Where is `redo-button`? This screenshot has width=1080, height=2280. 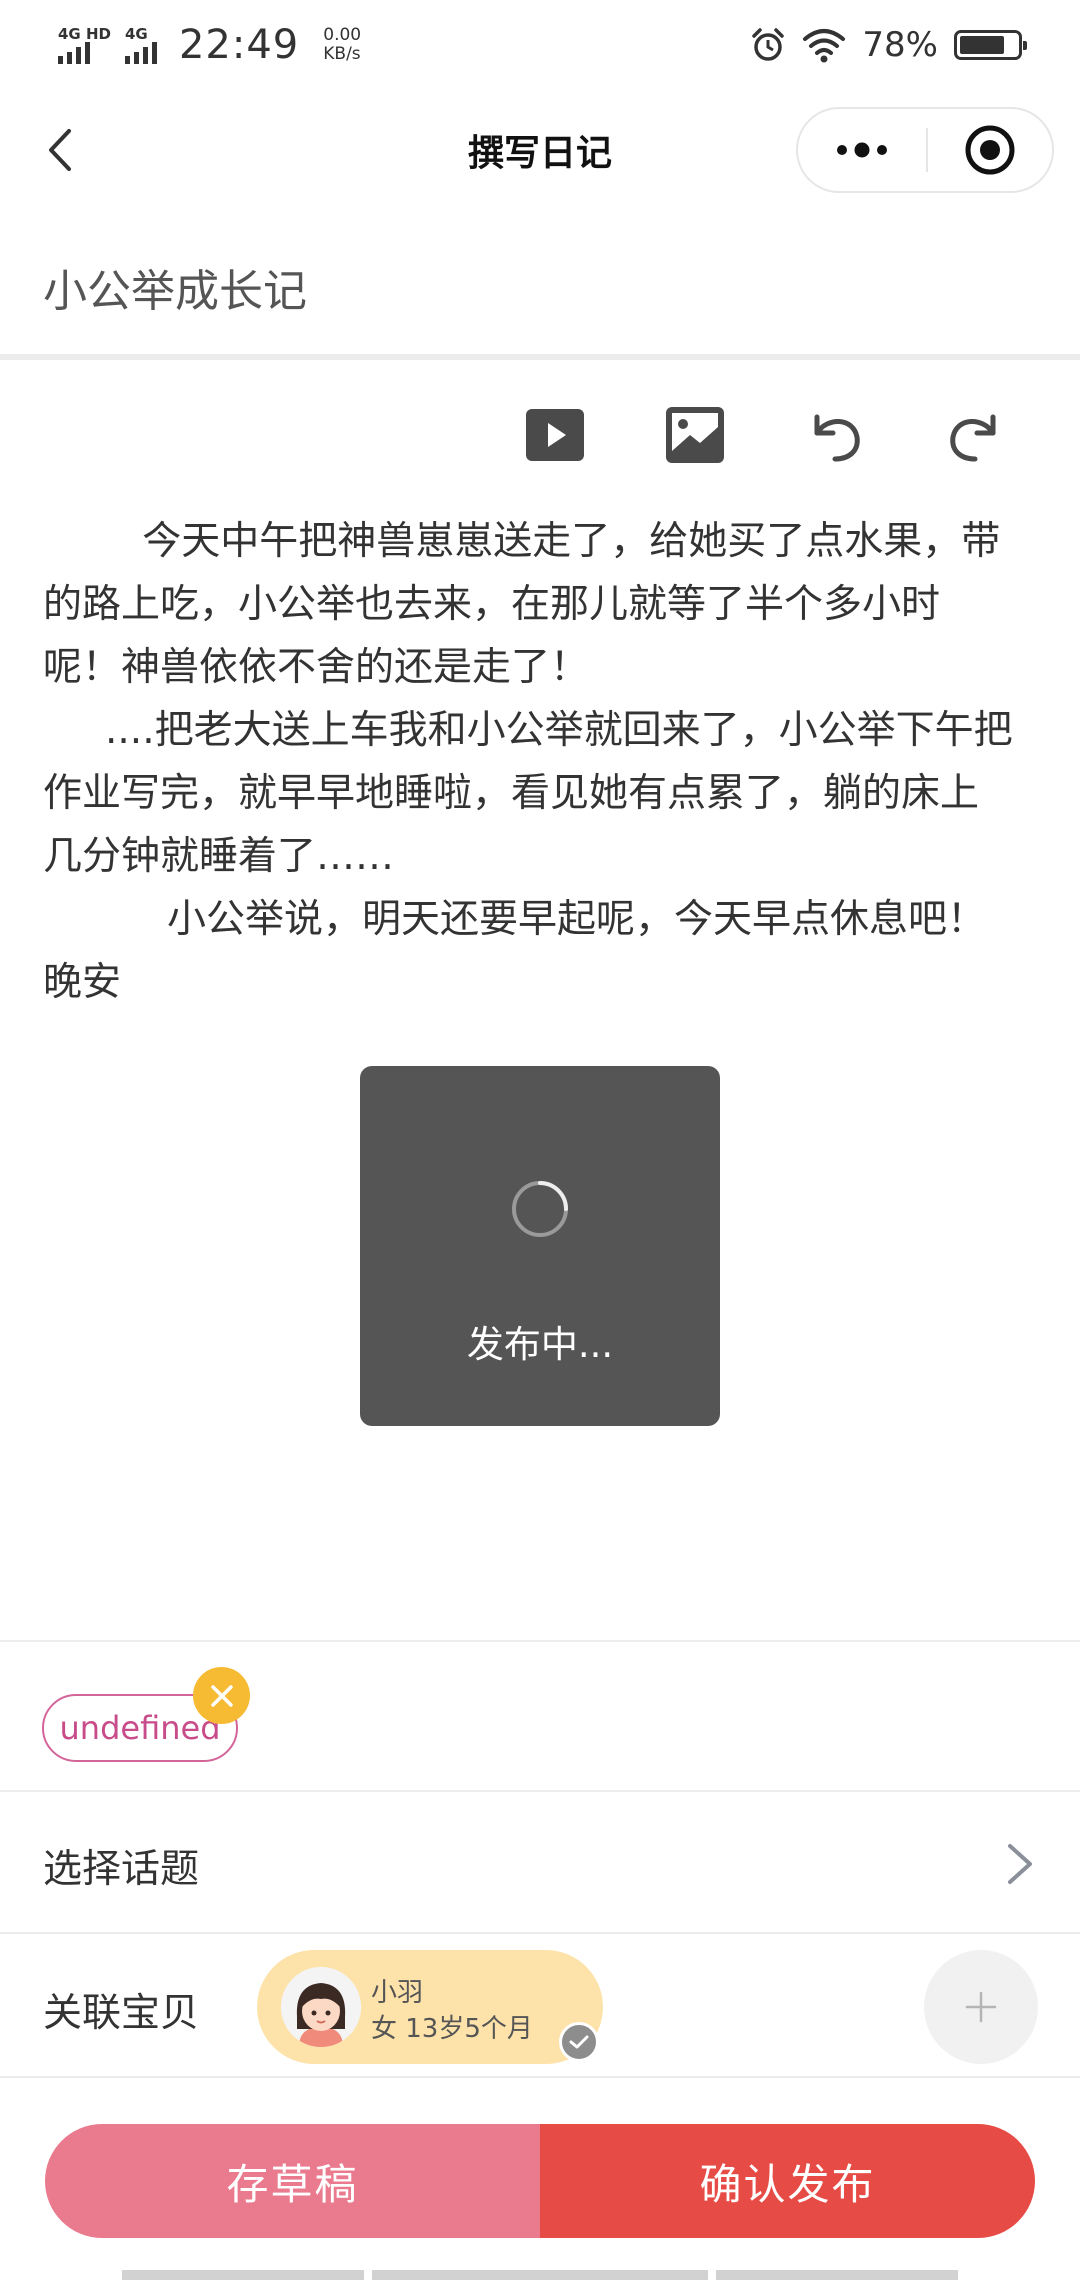 redo-button is located at coordinates (975, 435).